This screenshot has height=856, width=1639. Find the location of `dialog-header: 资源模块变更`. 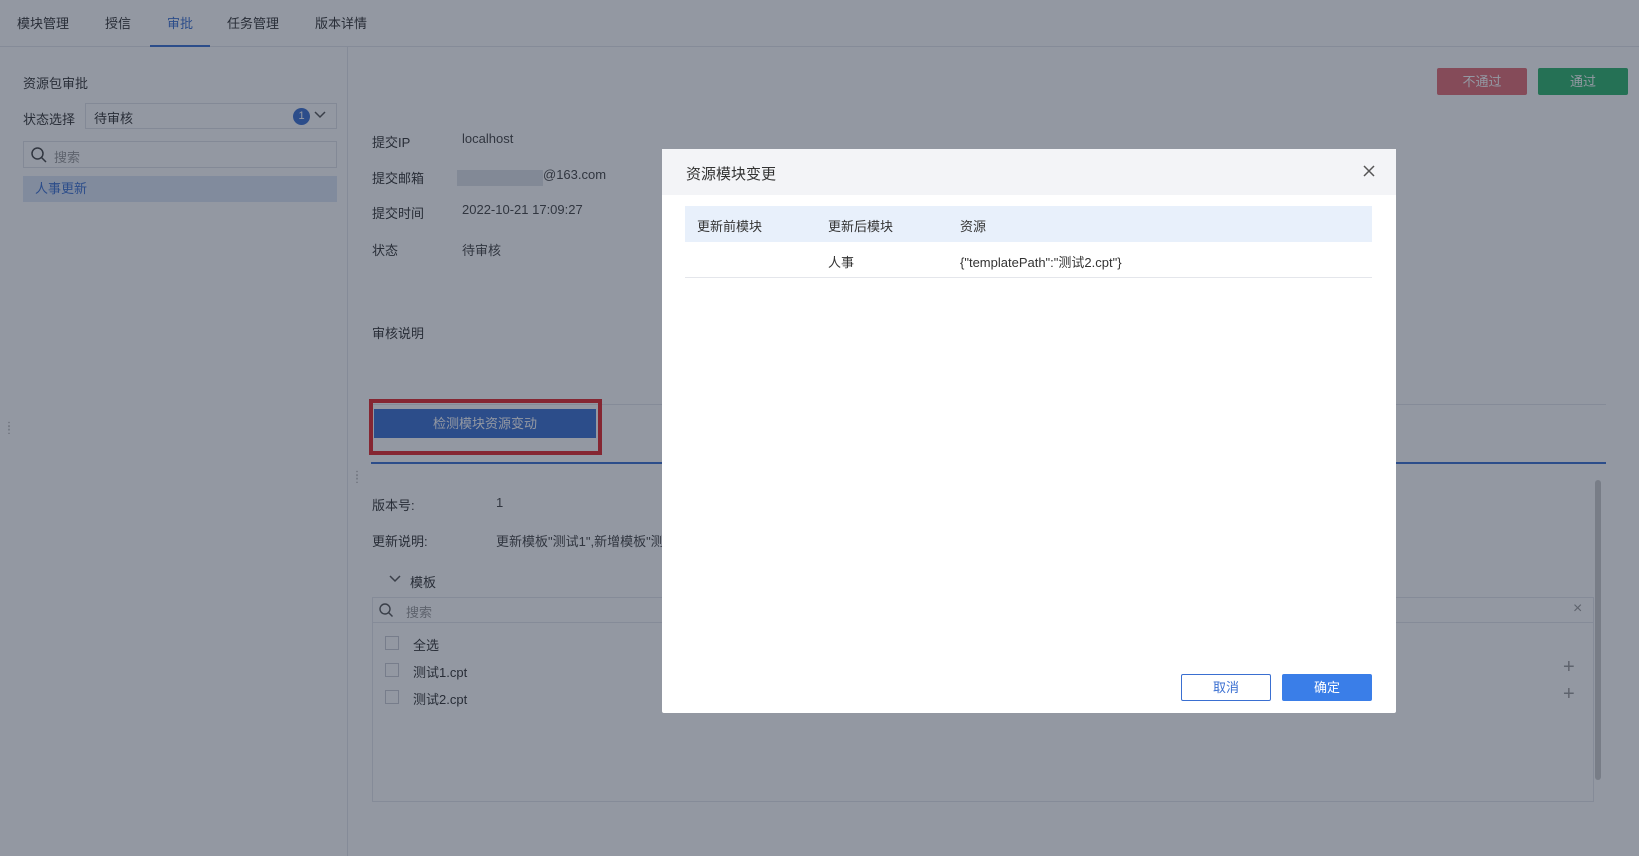

dialog-header: 资源模块变更 is located at coordinates (1029, 172).